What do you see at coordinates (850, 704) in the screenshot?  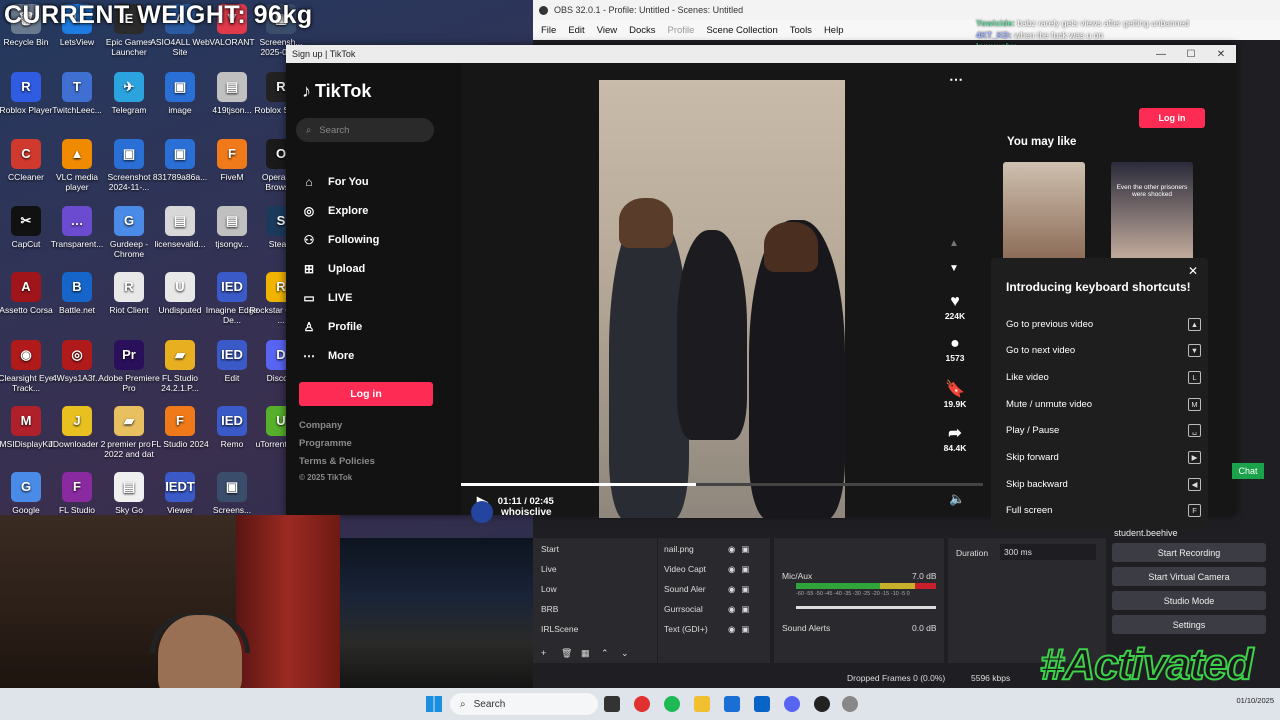 I see `settings-icon` at bounding box center [850, 704].